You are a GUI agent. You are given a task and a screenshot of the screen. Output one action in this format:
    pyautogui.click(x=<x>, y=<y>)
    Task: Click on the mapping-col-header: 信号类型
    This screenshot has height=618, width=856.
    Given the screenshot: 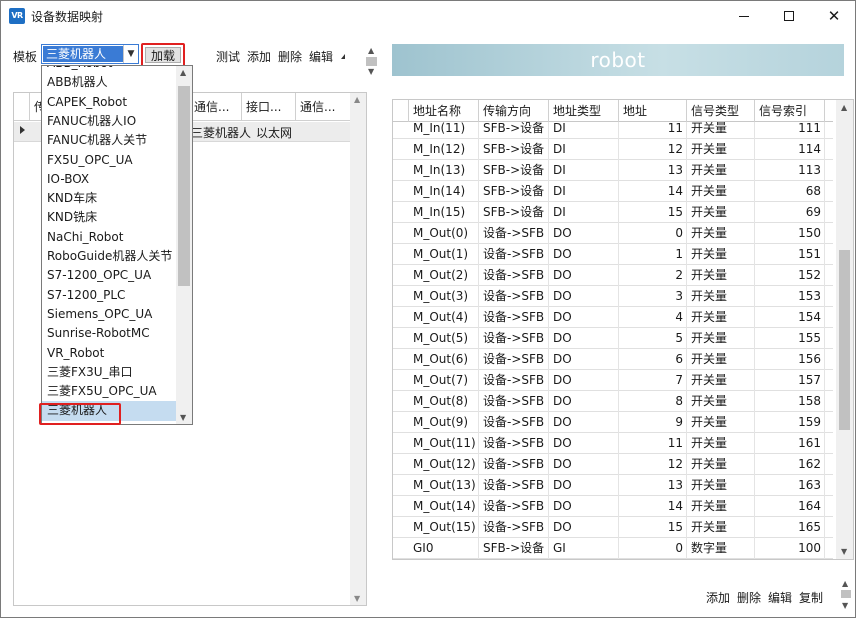 What is the action you would take?
    pyautogui.click(x=721, y=111)
    